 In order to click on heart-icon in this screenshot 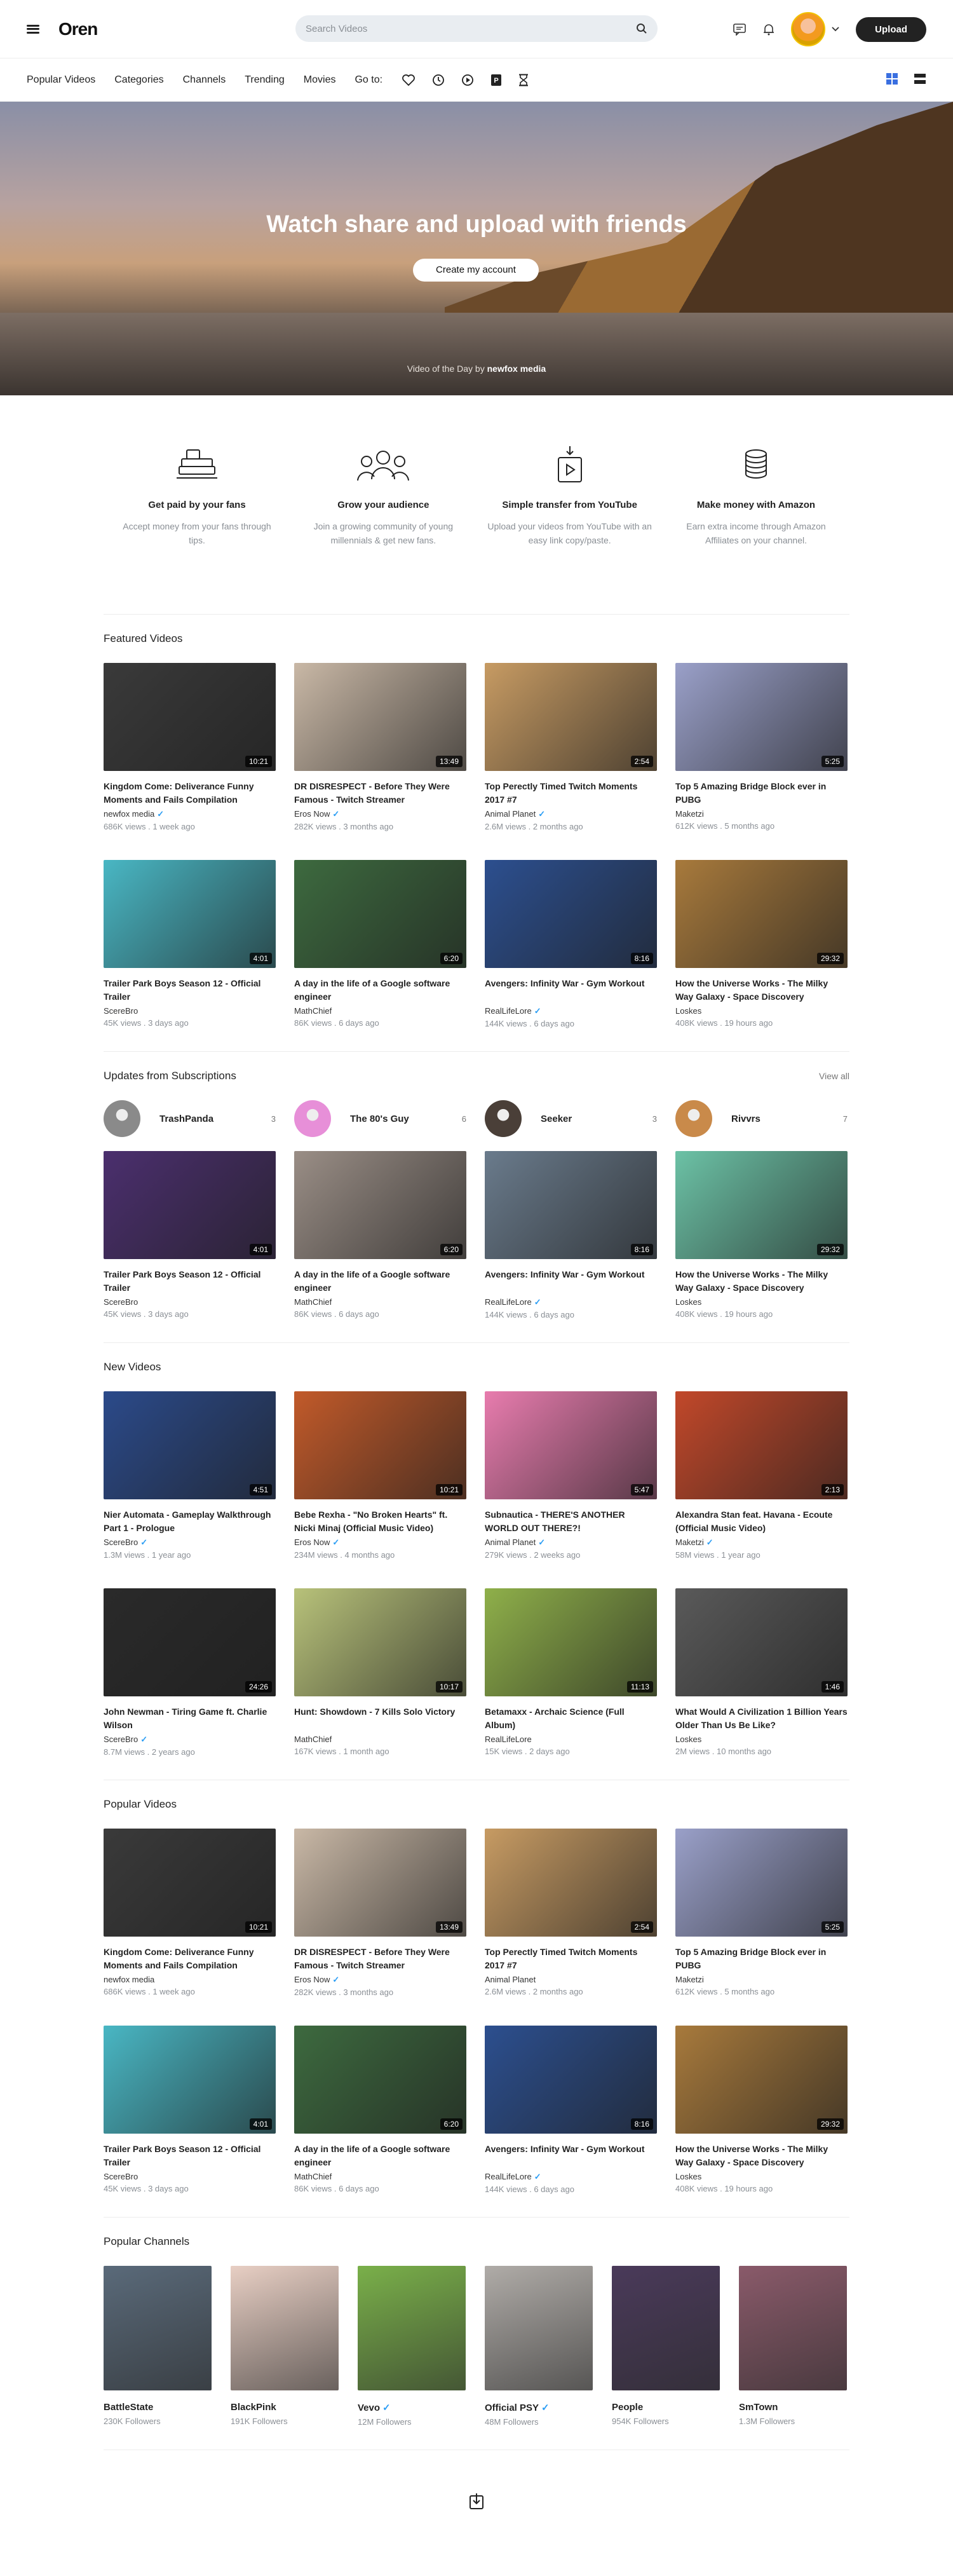, I will do `click(409, 80)`.